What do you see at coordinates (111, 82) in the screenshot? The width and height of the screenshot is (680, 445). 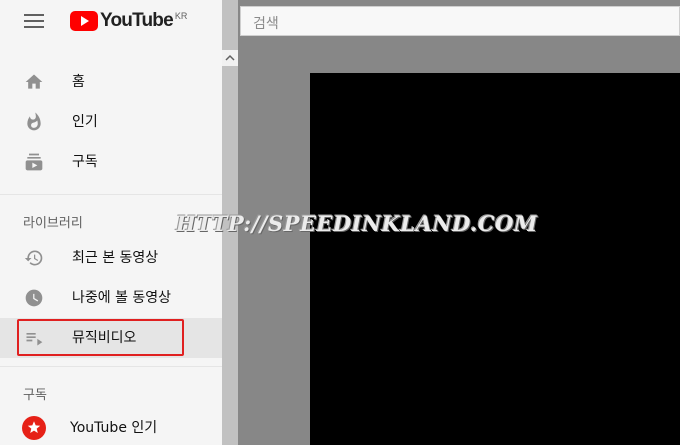 I see `sidebar-item-home: 홈` at bounding box center [111, 82].